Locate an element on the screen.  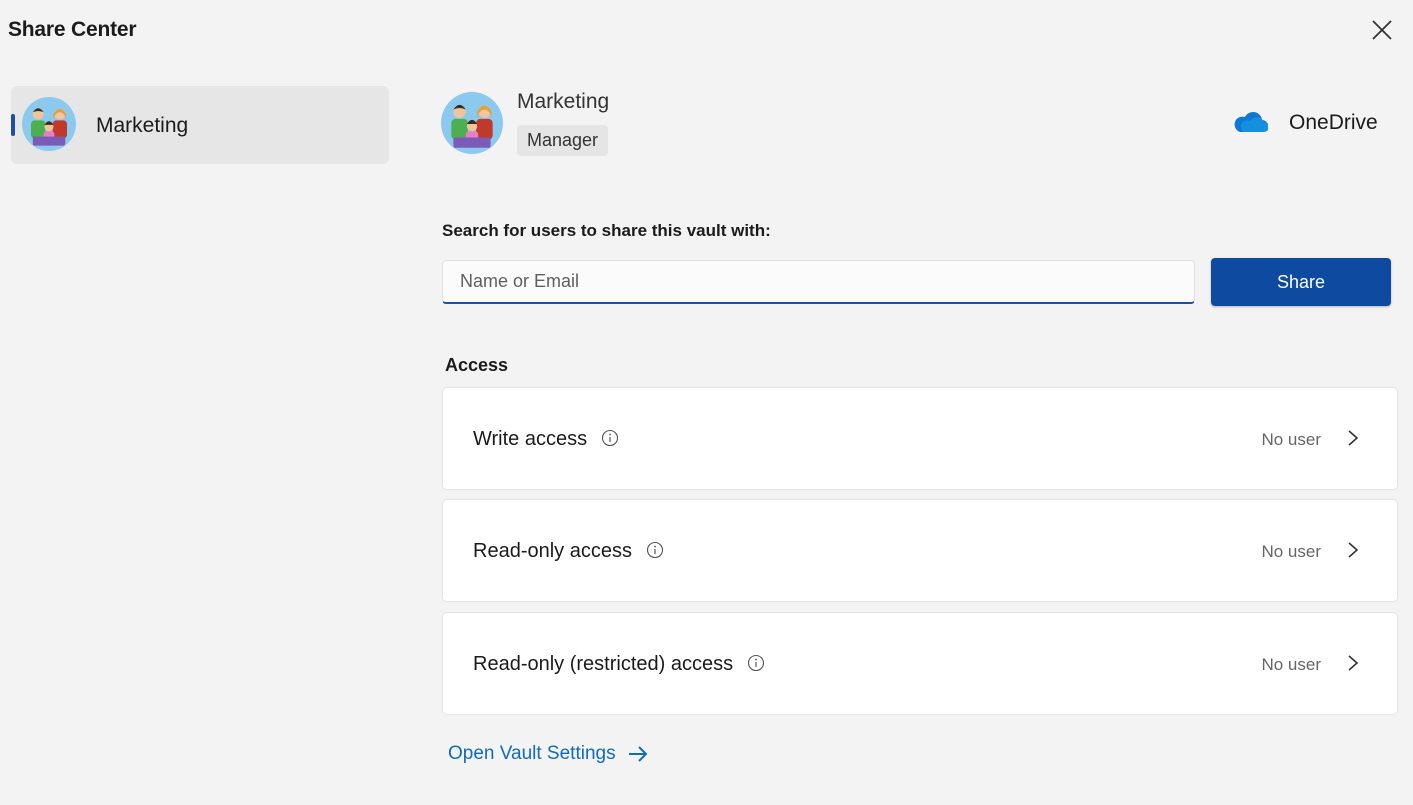
page-title: Share Center is located at coordinates (72, 29).